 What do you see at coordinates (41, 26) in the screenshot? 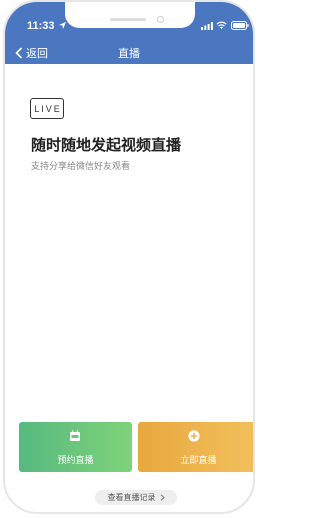
I see `status-time: 11:33` at bounding box center [41, 26].